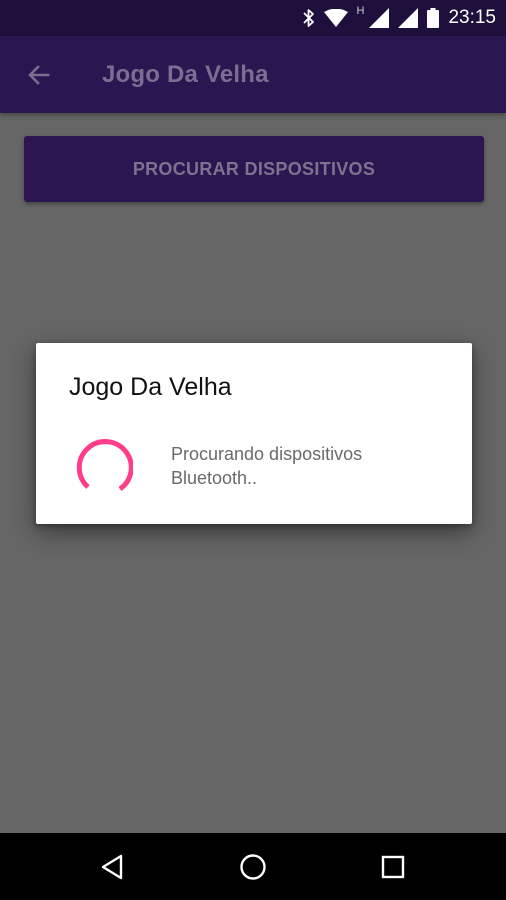  Describe the element at coordinates (104, 465) in the screenshot. I see `progress-spinner-icon` at that location.